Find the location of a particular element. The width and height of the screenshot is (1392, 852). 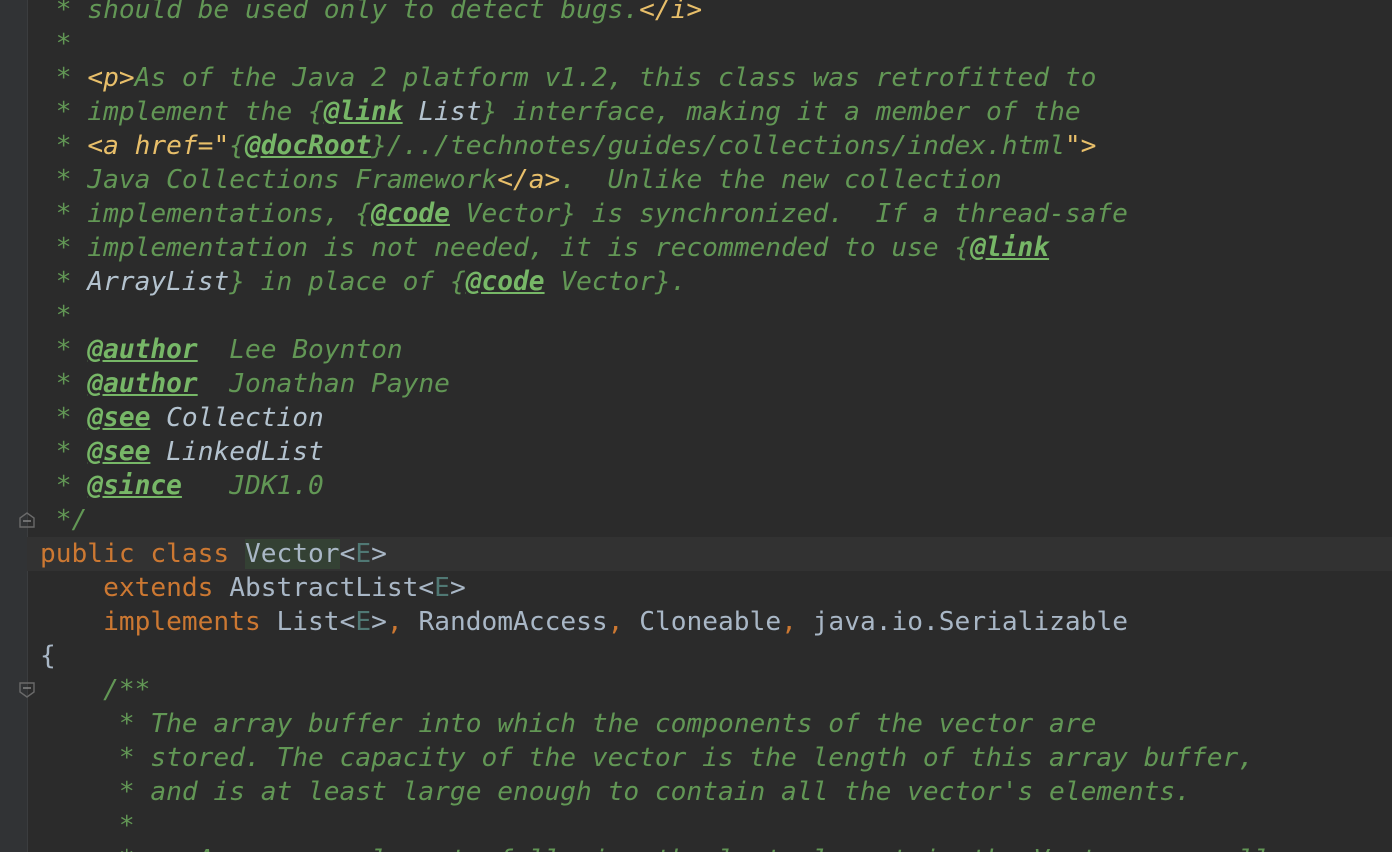

code-token: Vector}. is located at coordinates (615, 282).